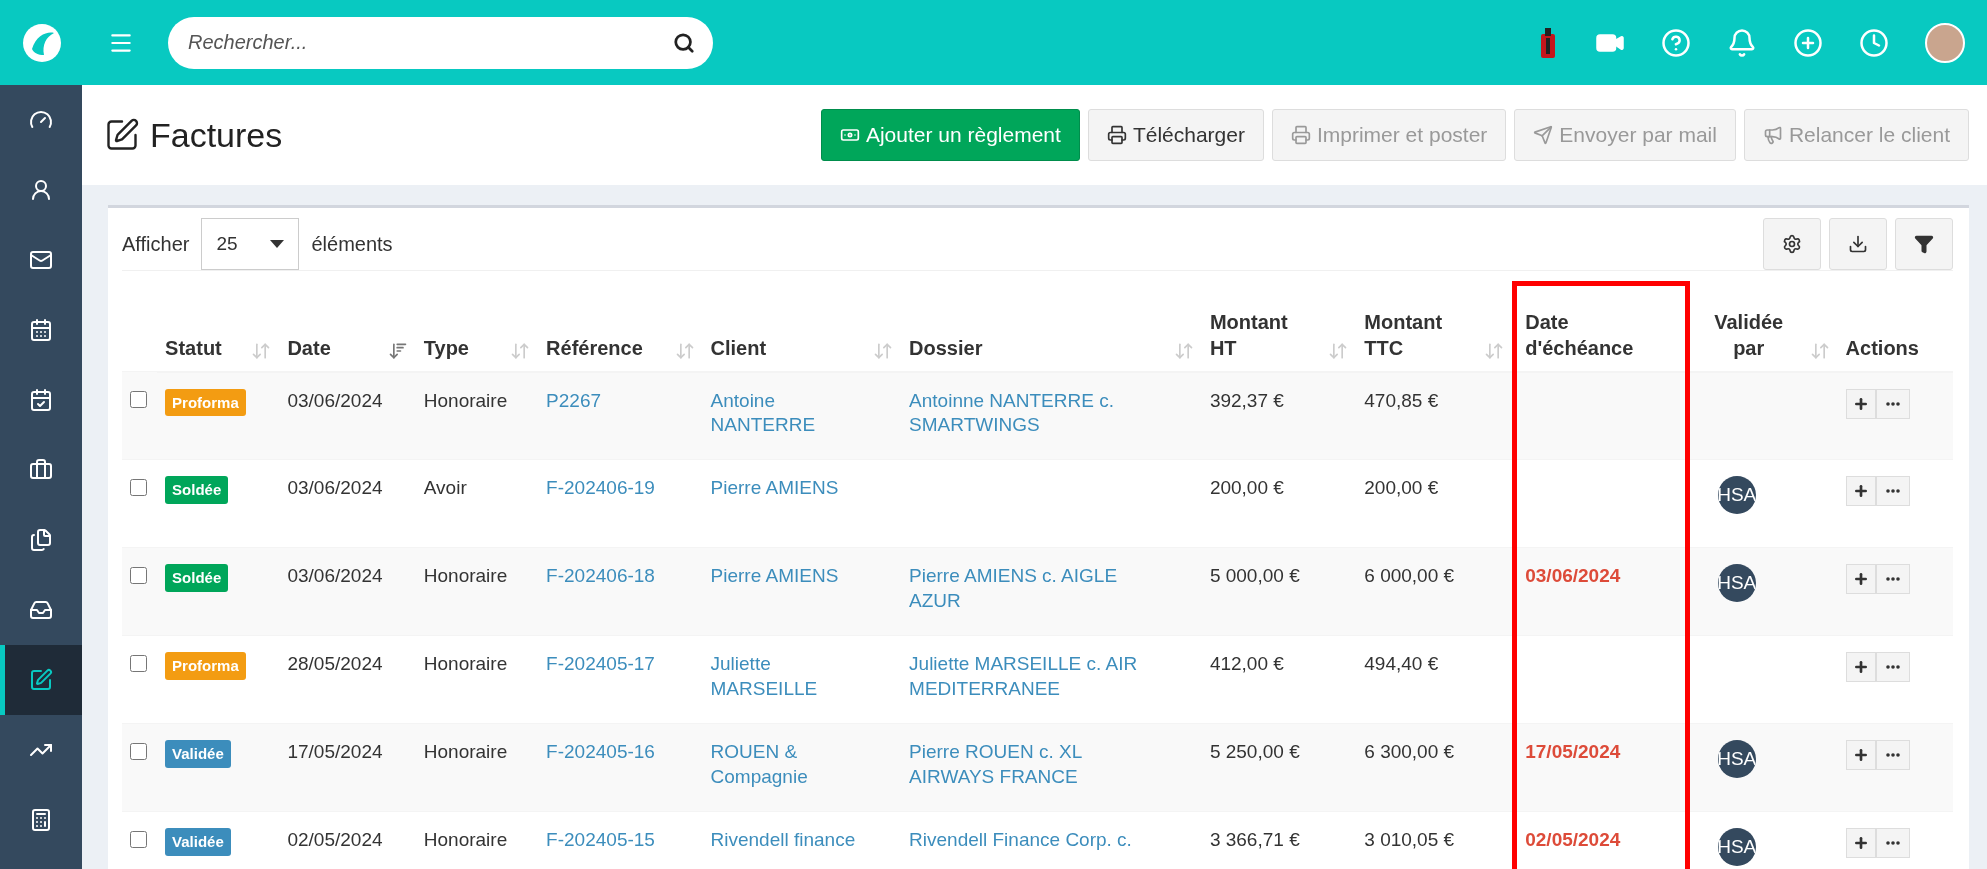 The height and width of the screenshot is (869, 1987). What do you see at coordinates (277, 244) in the screenshot?
I see `caret-icon` at bounding box center [277, 244].